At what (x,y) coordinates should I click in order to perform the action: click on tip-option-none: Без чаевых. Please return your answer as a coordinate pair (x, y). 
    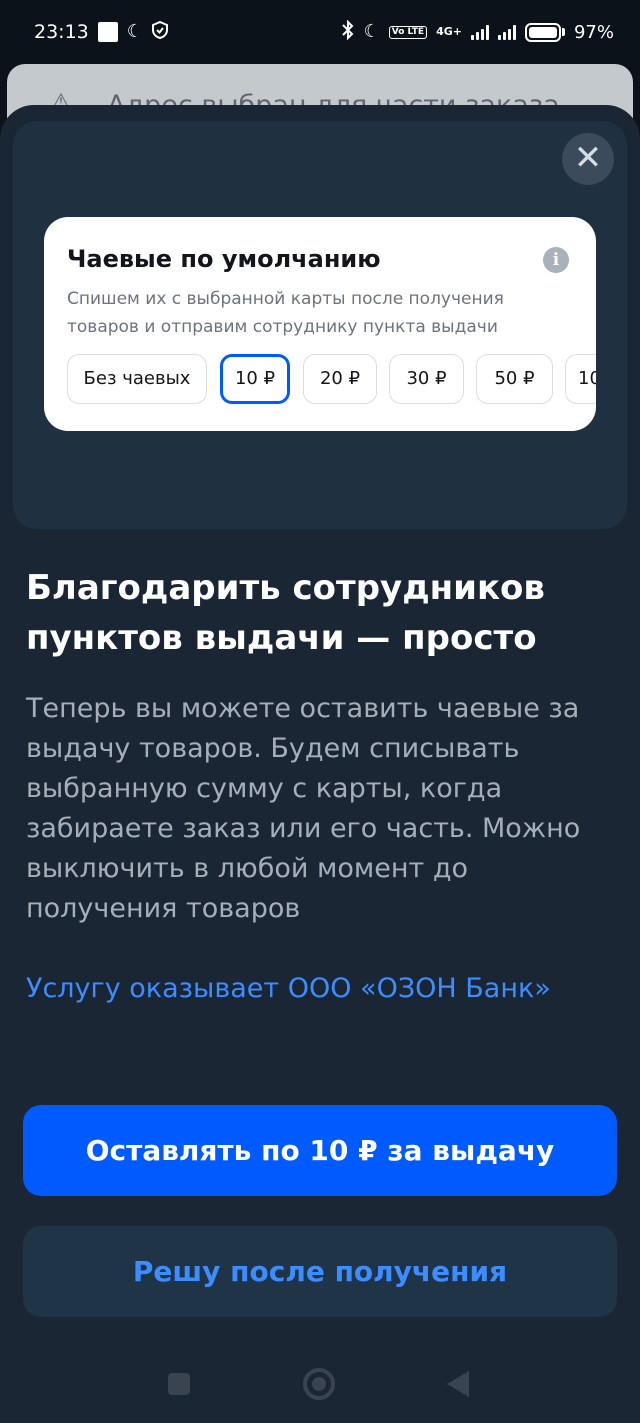
    Looking at the image, I should click on (137, 379).